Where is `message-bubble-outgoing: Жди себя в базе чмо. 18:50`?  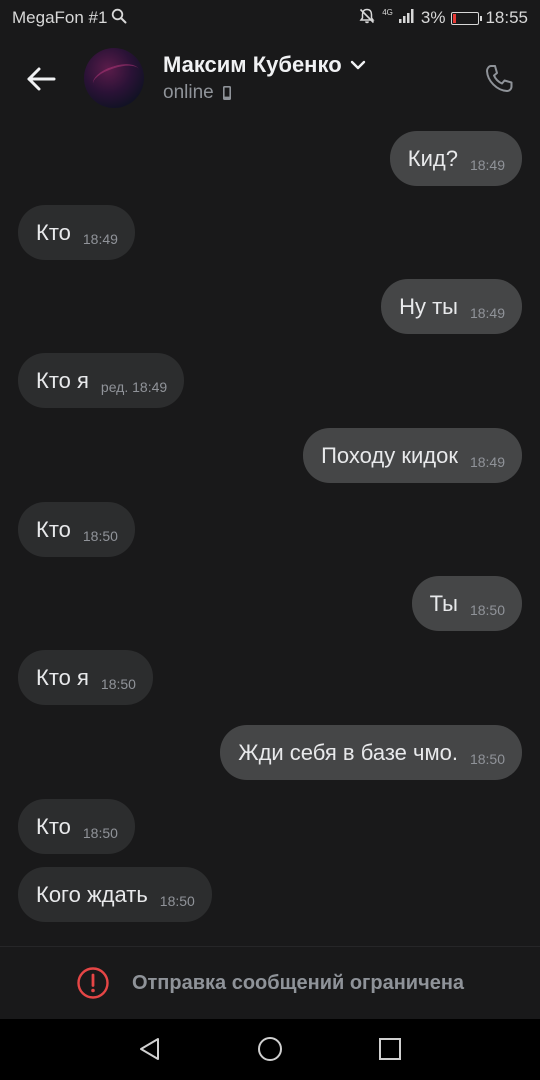
message-bubble-outgoing: Жди себя в базе чмо. 18:50 is located at coordinates (371, 752).